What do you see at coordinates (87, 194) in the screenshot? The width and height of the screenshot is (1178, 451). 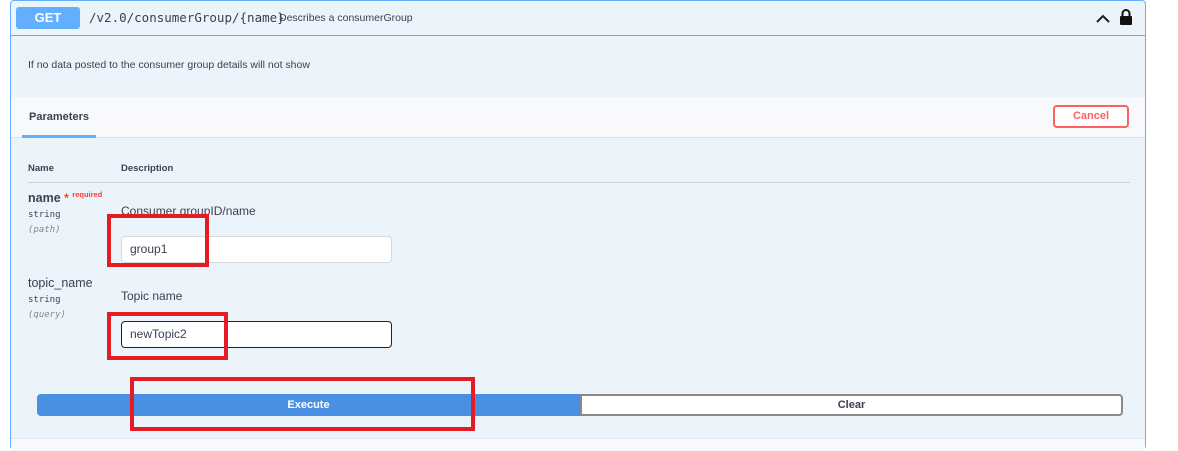 I see `required-label: required` at bounding box center [87, 194].